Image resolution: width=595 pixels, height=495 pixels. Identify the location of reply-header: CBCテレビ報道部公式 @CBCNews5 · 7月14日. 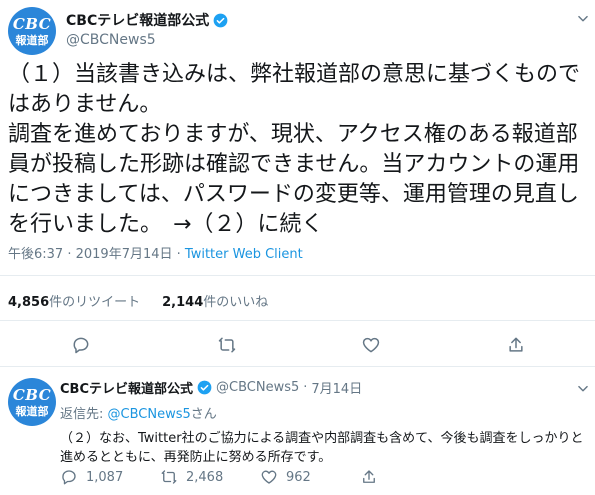
(325, 387).